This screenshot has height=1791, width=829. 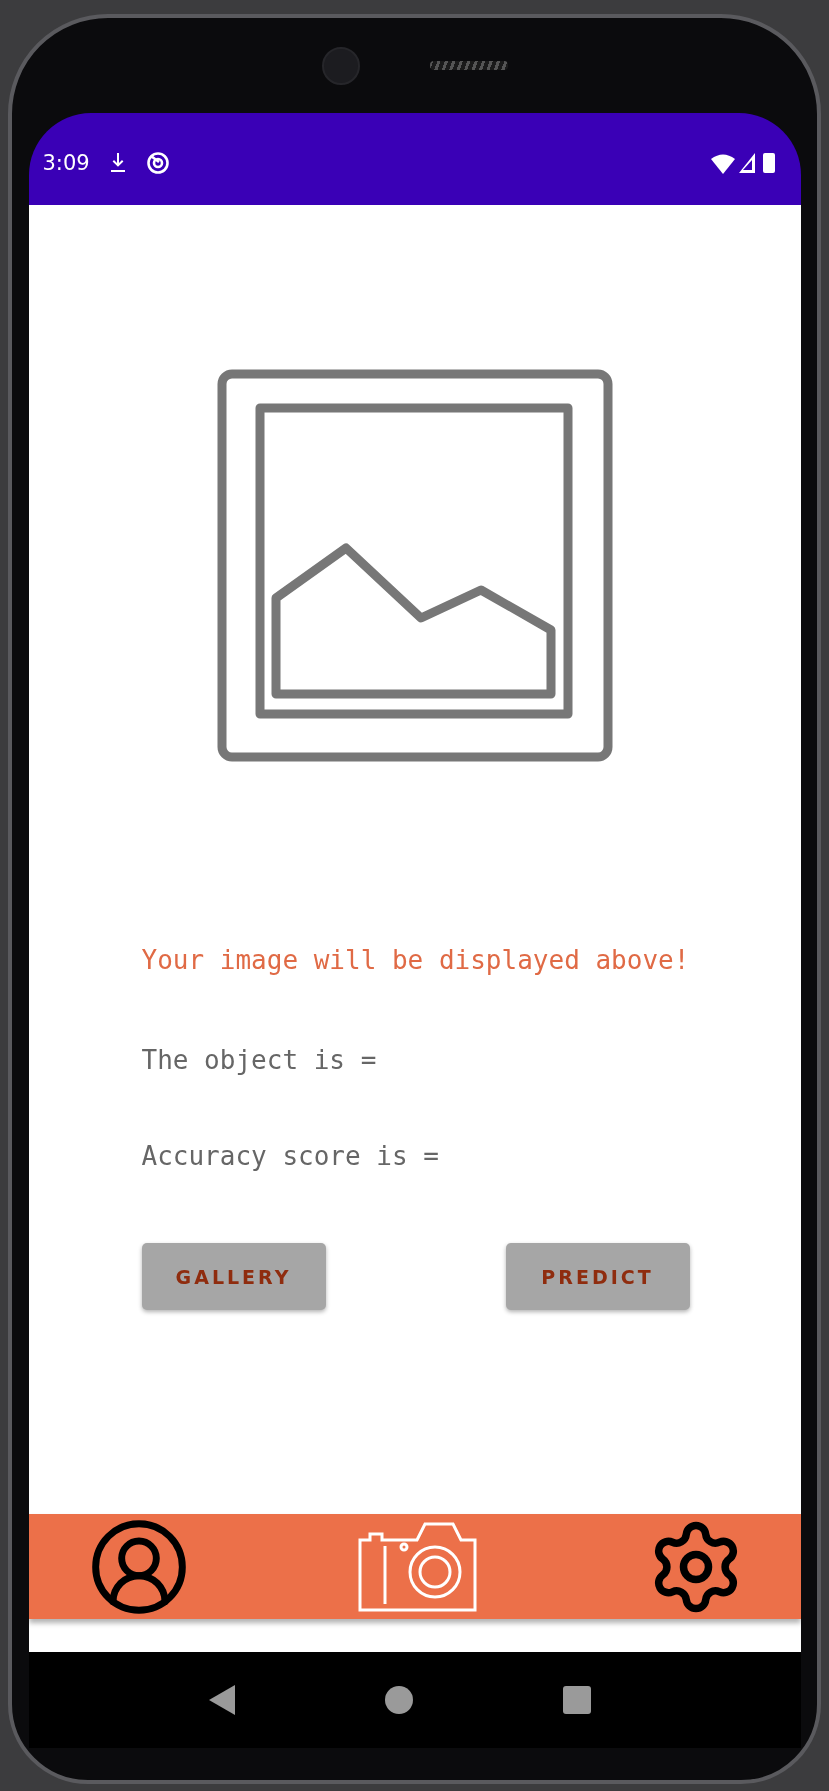 I want to click on recents-icon, so click(x=576, y=1700).